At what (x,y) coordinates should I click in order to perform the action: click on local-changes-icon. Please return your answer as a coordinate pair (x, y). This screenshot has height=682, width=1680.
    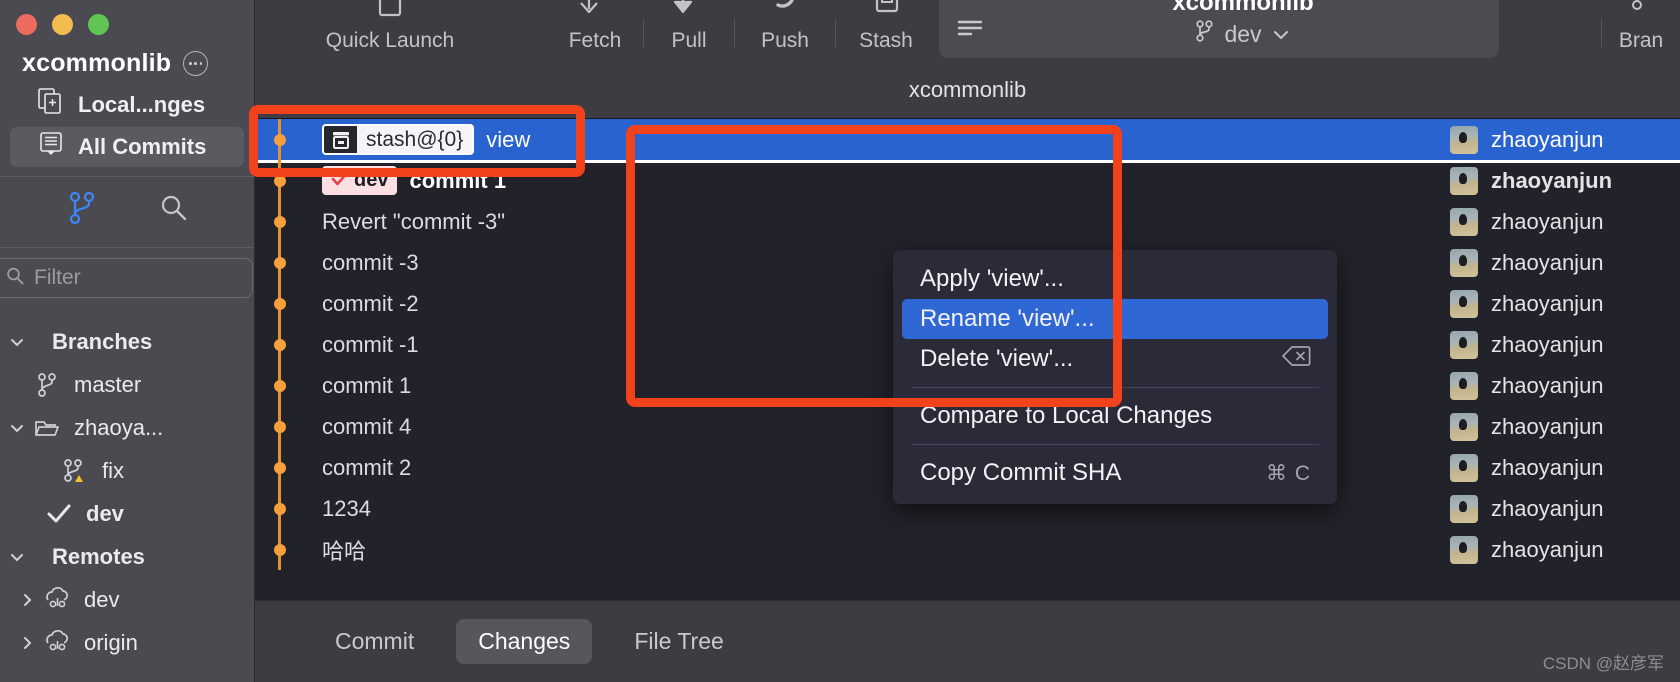
    Looking at the image, I should click on (51, 105).